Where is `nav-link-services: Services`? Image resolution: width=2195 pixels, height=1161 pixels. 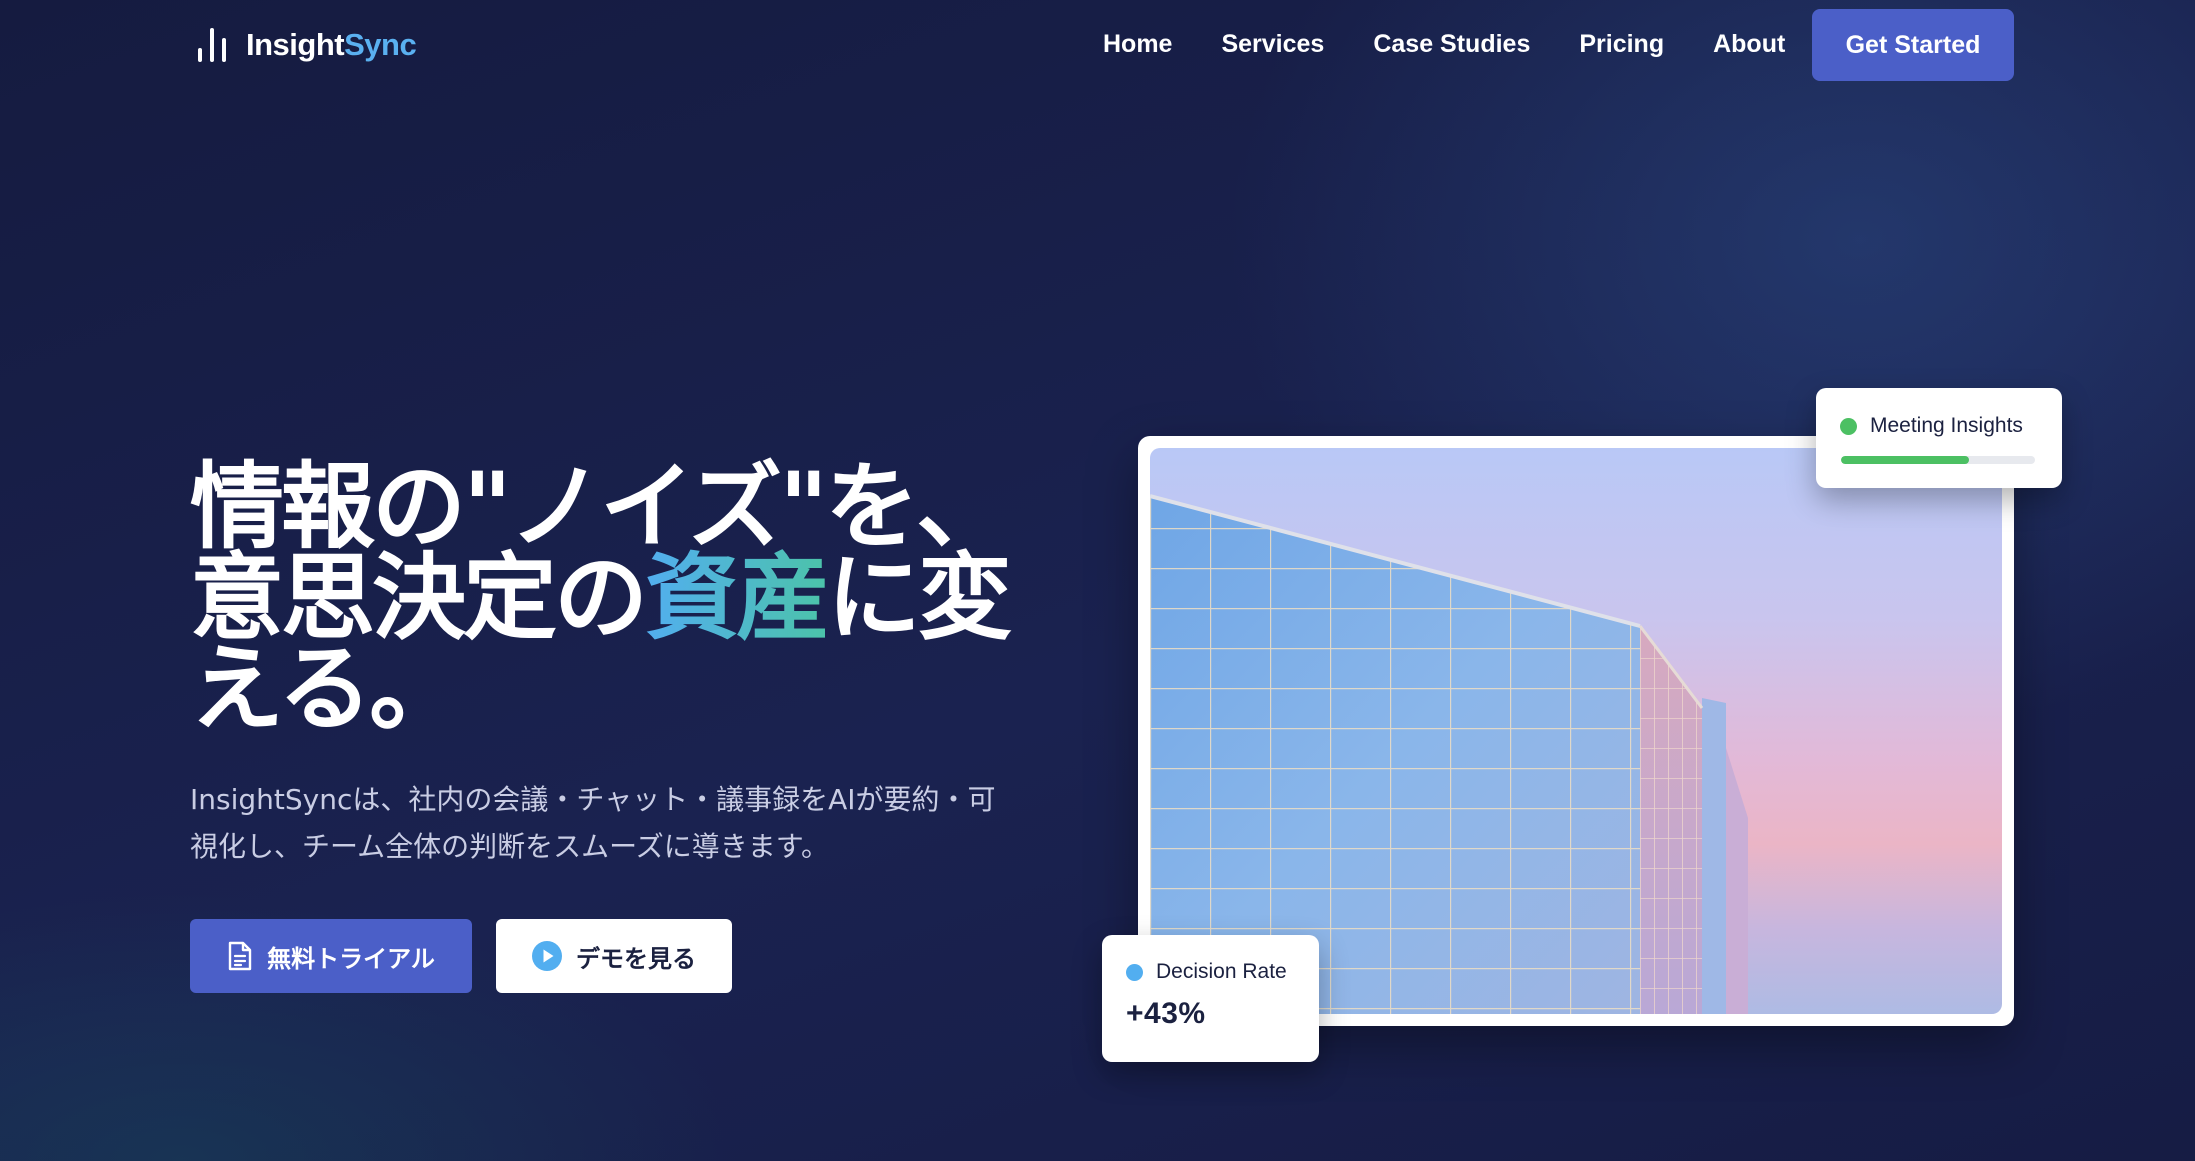
nav-link-services: Services is located at coordinates (1272, 44).